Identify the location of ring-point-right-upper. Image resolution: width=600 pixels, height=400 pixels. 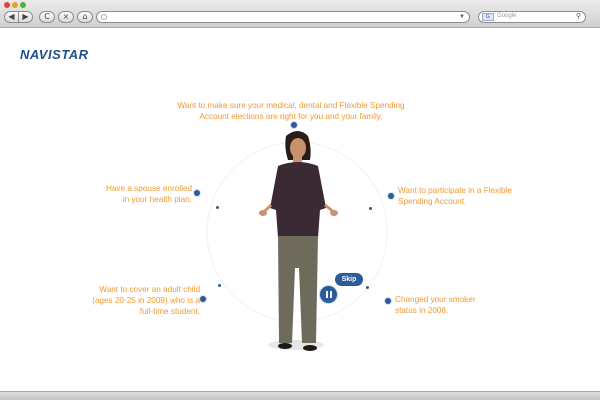
(370, 208).